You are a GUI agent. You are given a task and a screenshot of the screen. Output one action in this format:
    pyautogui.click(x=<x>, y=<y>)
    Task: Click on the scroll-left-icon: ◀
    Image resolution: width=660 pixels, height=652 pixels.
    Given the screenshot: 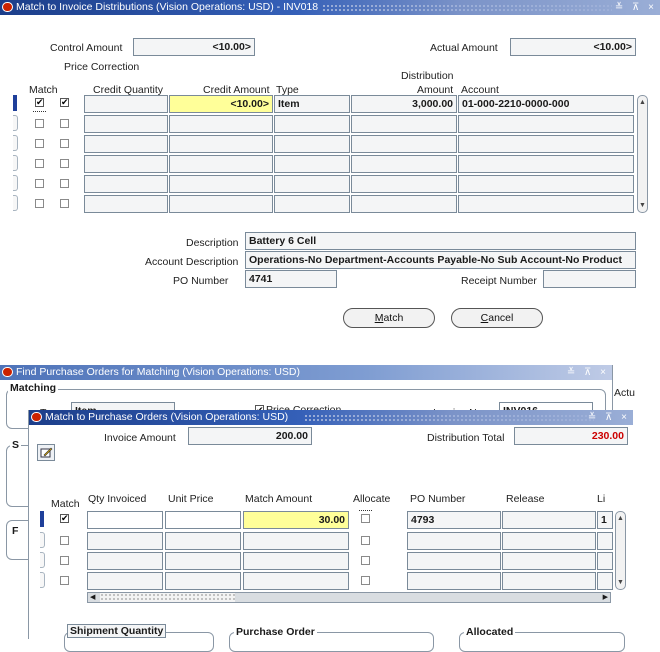 What is the action you would take?
    pyautogui.click(x=92, y=598)
    